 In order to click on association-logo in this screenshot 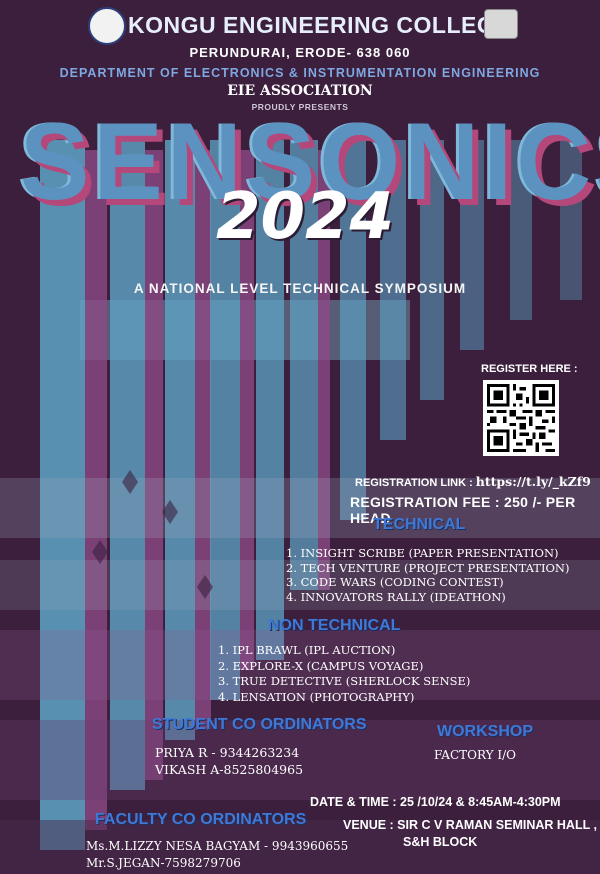, I will do `click(501, 24)`.